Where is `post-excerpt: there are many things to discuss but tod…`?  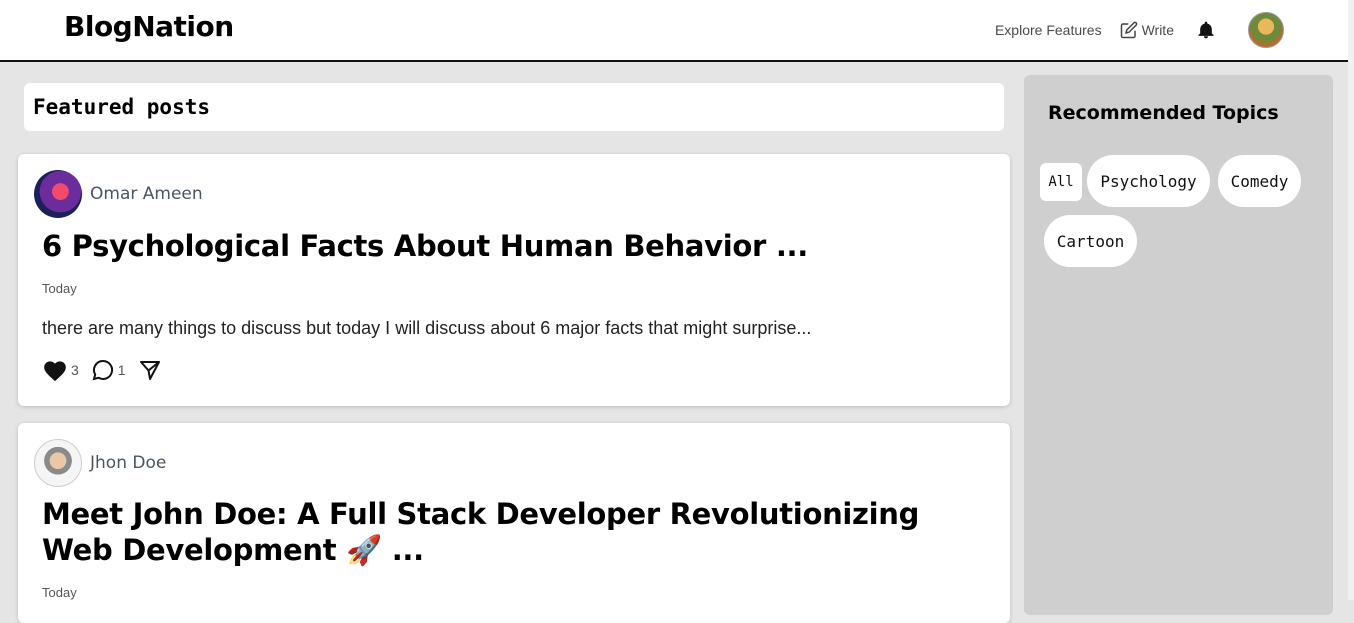
post-excerpt: there are many things to discuss but tod… is located at coordinates (427, 328).